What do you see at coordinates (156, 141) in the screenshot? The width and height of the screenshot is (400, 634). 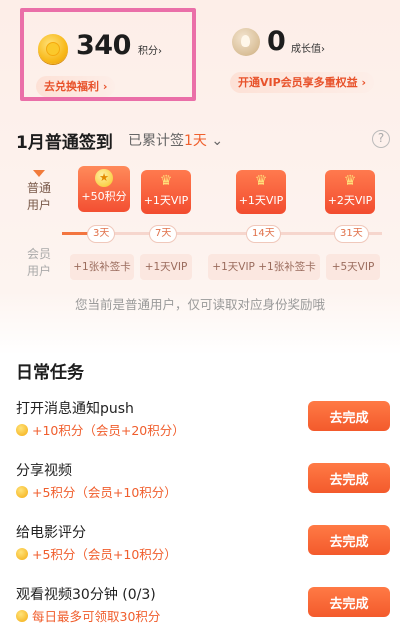 I see `signin-summary-prefix: 已累计签` at bounding box center [156, 141].